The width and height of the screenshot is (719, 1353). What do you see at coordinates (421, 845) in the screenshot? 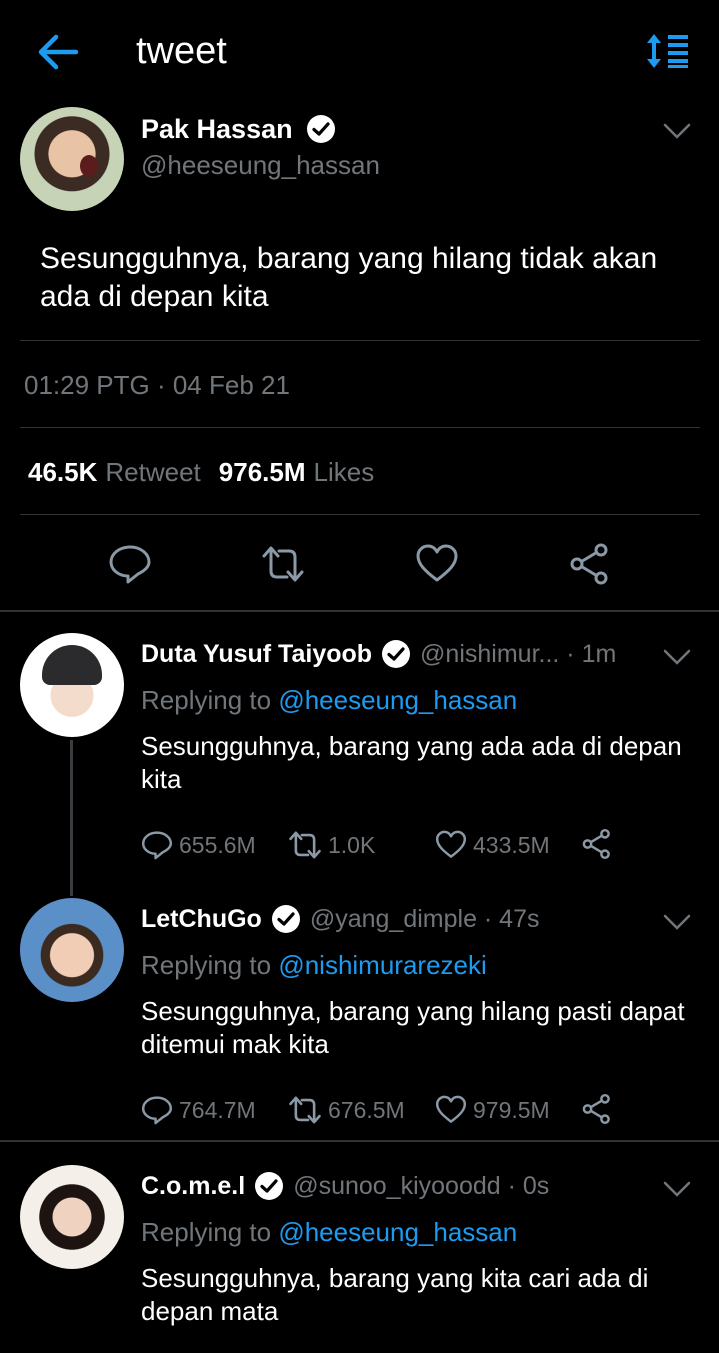
I see `reply-actions: 655.6M 1.0K 433.5M` at bounding box center [421, 845].